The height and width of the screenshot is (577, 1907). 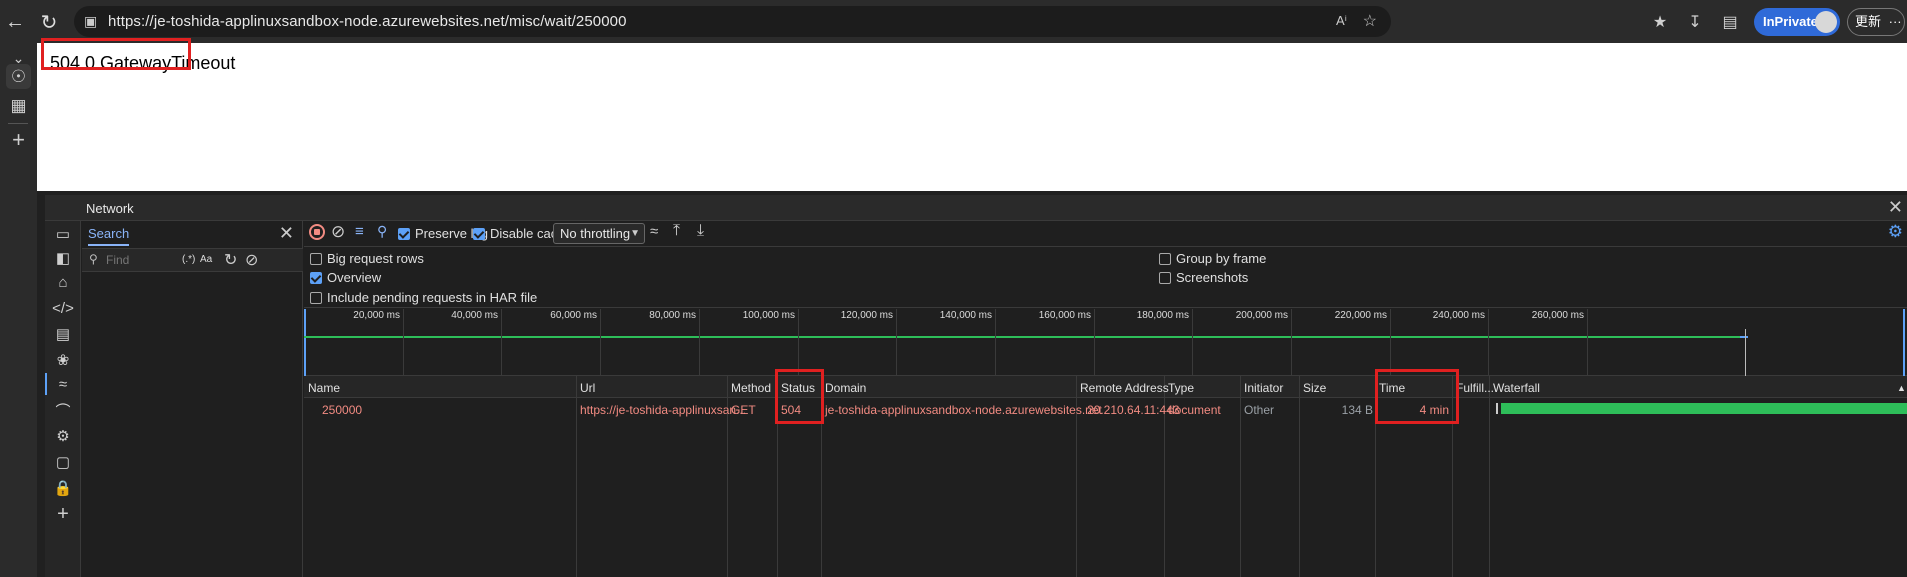 What do you see at coordinates (432, 297) in the screenshot?
I see `include-pending-label: Include pending requests in HAR file` at bounding box center [432, 297].